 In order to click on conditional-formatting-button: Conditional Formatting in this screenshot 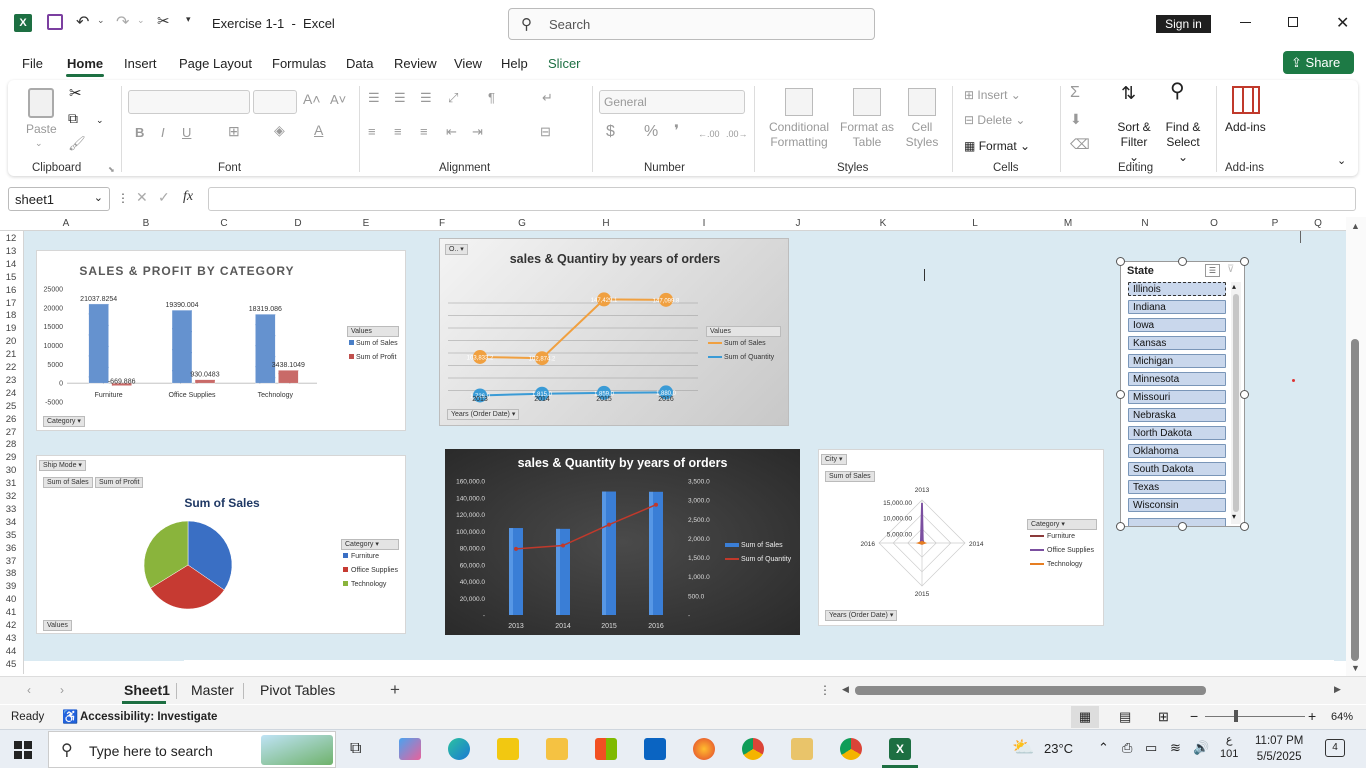, I will do `click(799, 135)`.